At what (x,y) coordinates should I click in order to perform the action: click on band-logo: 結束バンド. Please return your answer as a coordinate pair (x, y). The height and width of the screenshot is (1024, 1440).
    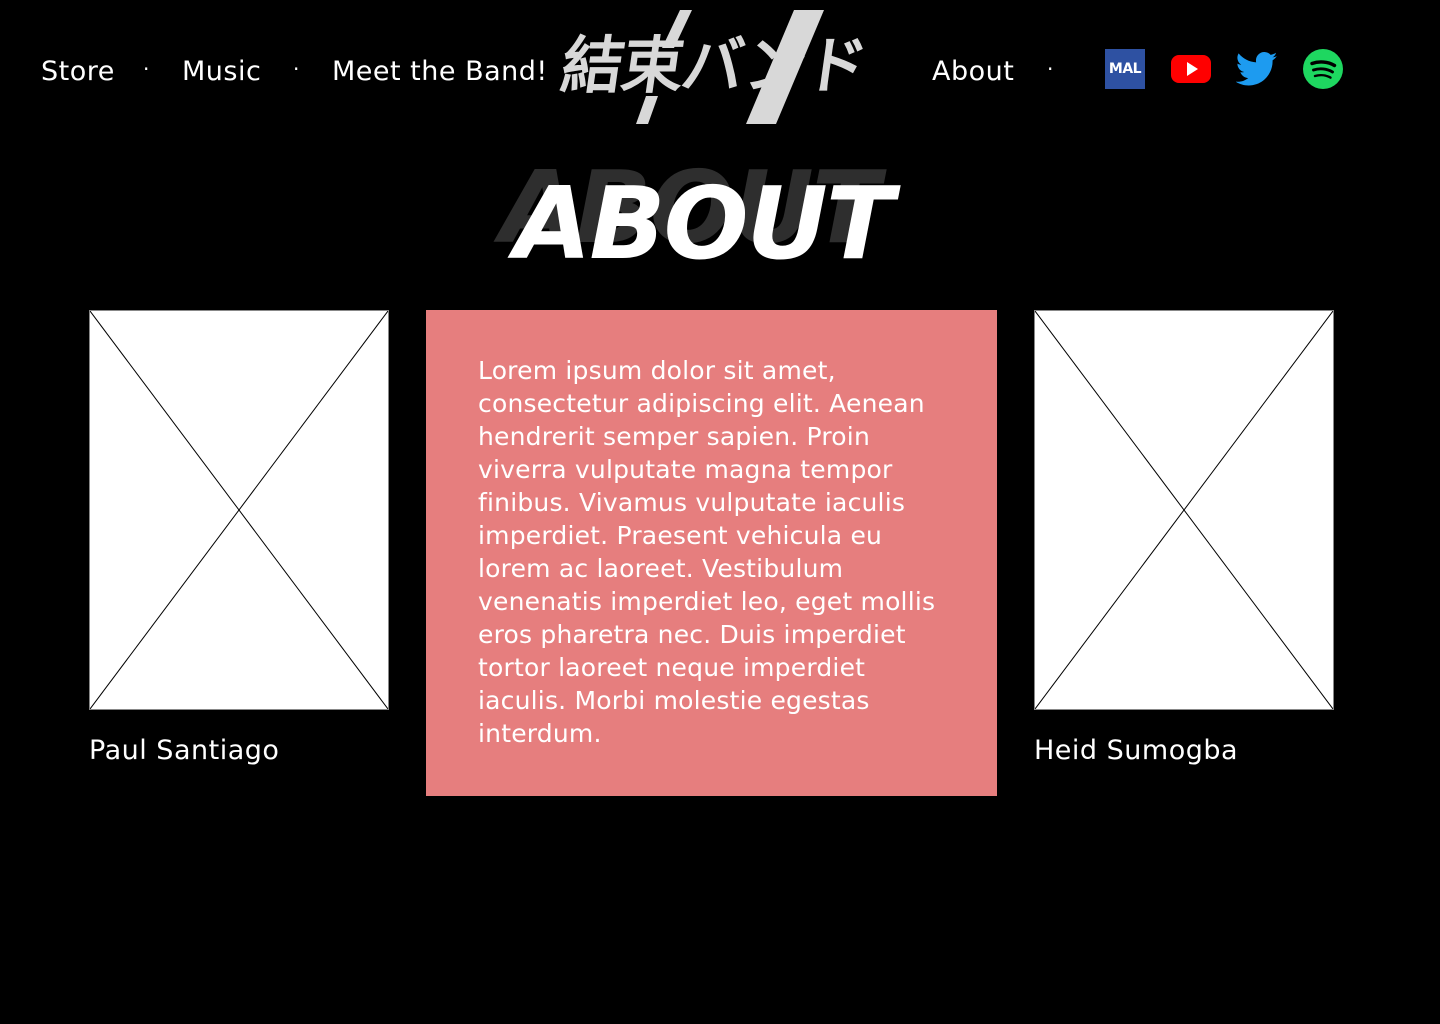
    Looking at the image, I should click on (717, 68).